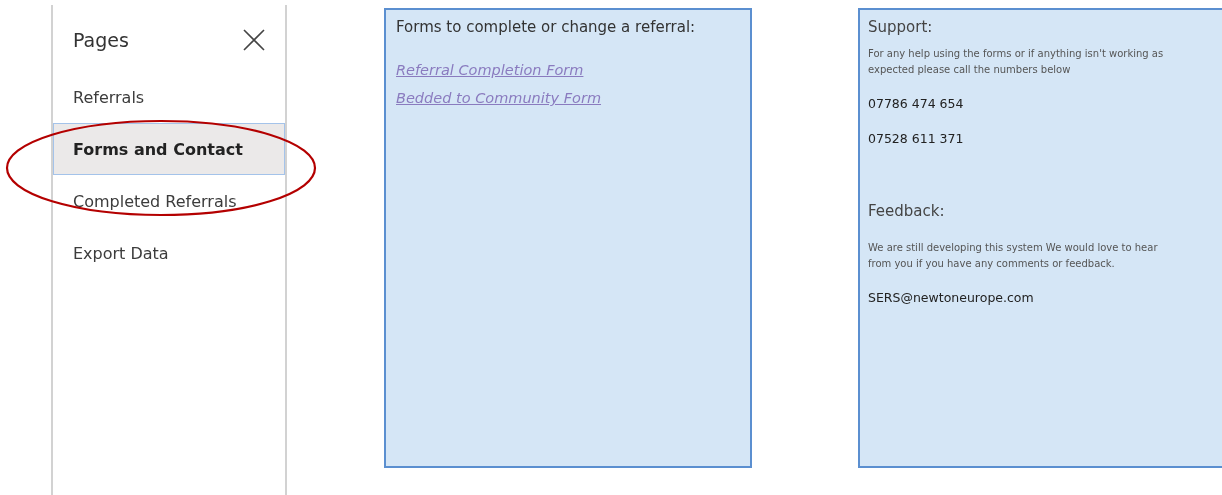 This screenshot has width=1222, height=495. What do you see at coordinates (169, 149) in the screenshot?
I see `sidebar-item: Forms and Contact` at bounding box center [169, 149].